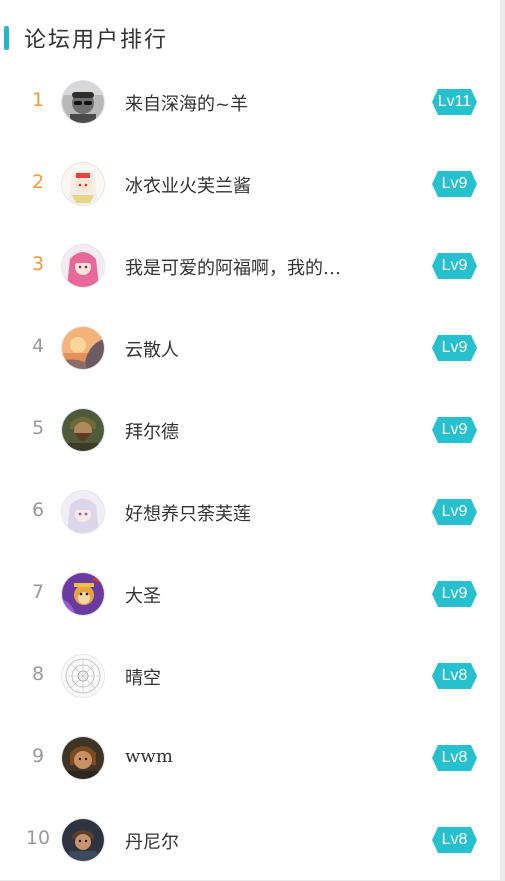 The image size is (505, 881). I want to click on user-name: 晴空, so click(143, 677).